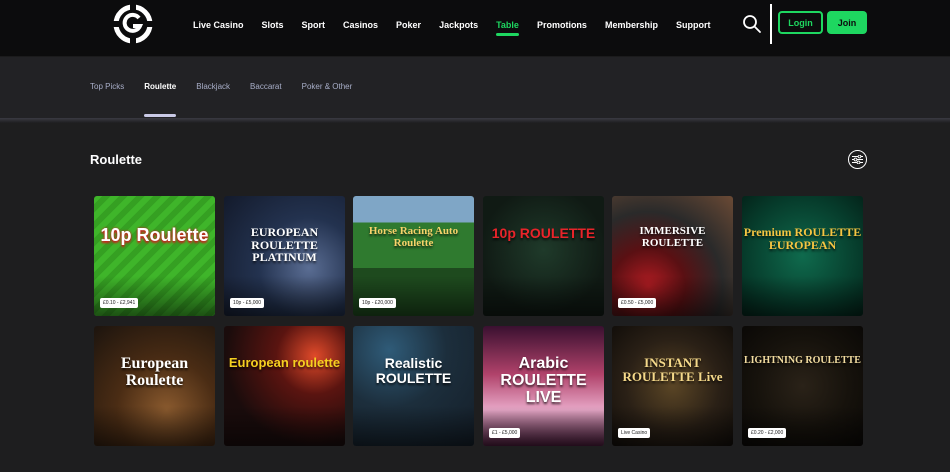 The image size is (950, 472). I want to click on nav-jackpots: Jackpots, so click(458, 25).